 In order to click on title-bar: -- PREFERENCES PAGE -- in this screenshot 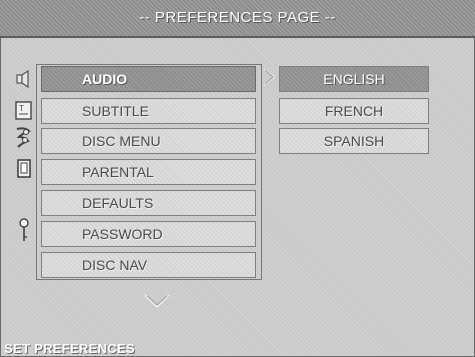, I will do `click(237, 19)`.